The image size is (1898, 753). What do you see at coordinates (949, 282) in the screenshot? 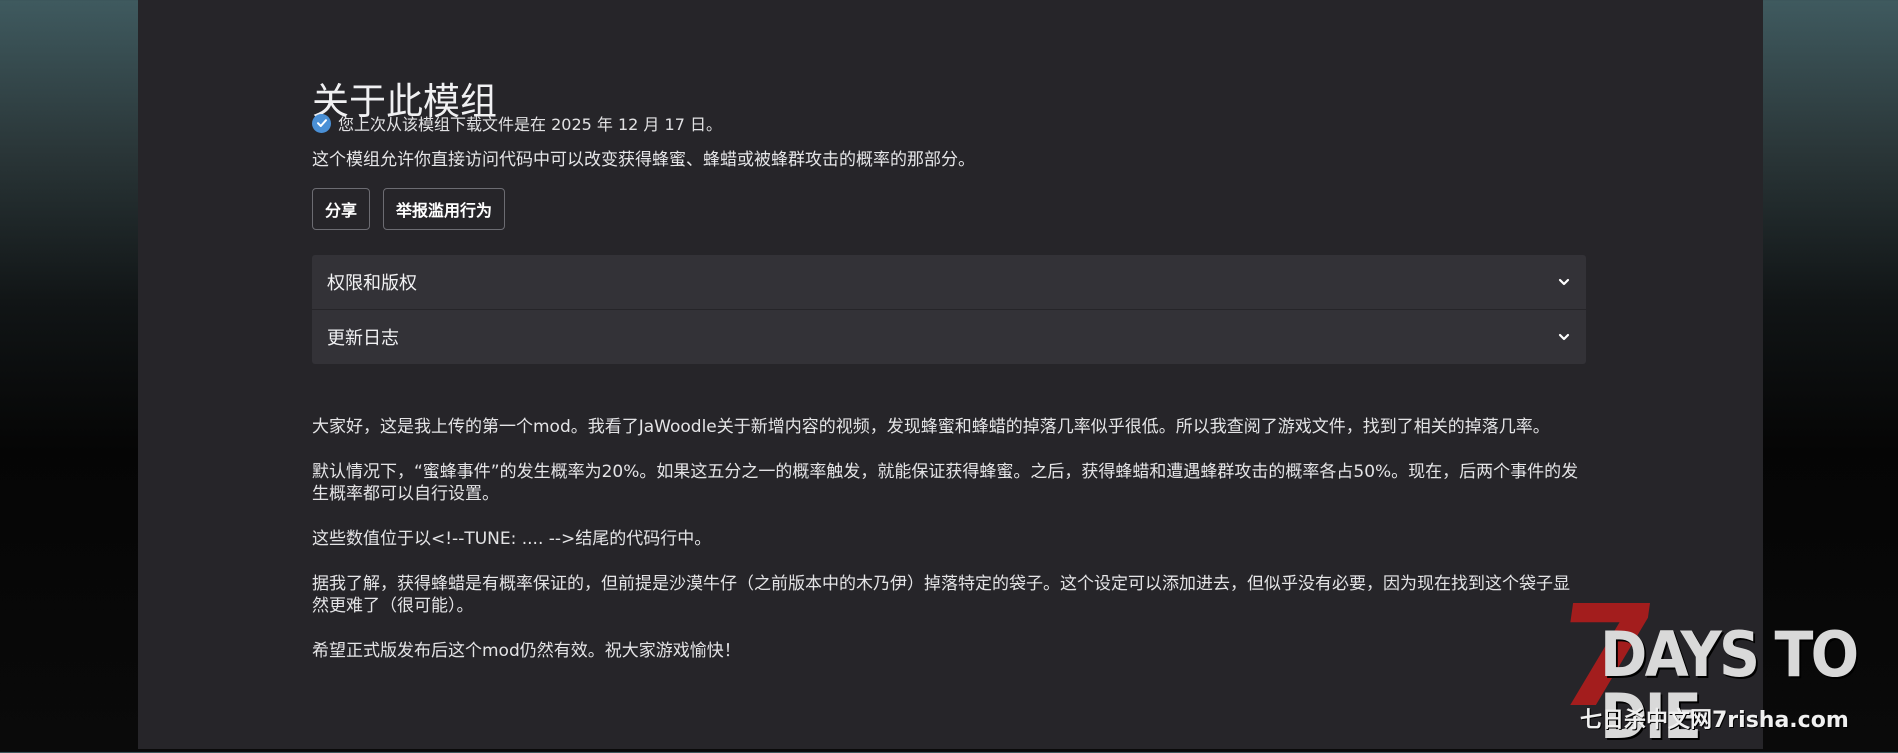
I see `accordion-permissions: 权限和版权` at bounding box center [949, 282].